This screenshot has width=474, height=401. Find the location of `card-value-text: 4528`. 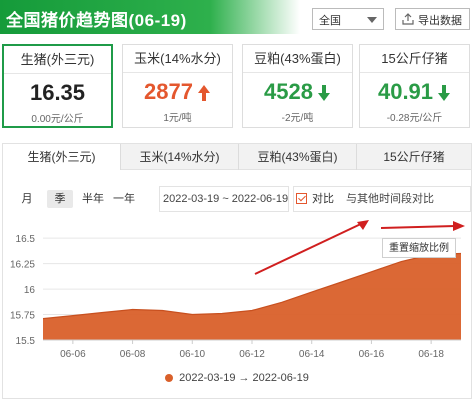

card-value-text: 4528 is located at coordinates (288, 91).